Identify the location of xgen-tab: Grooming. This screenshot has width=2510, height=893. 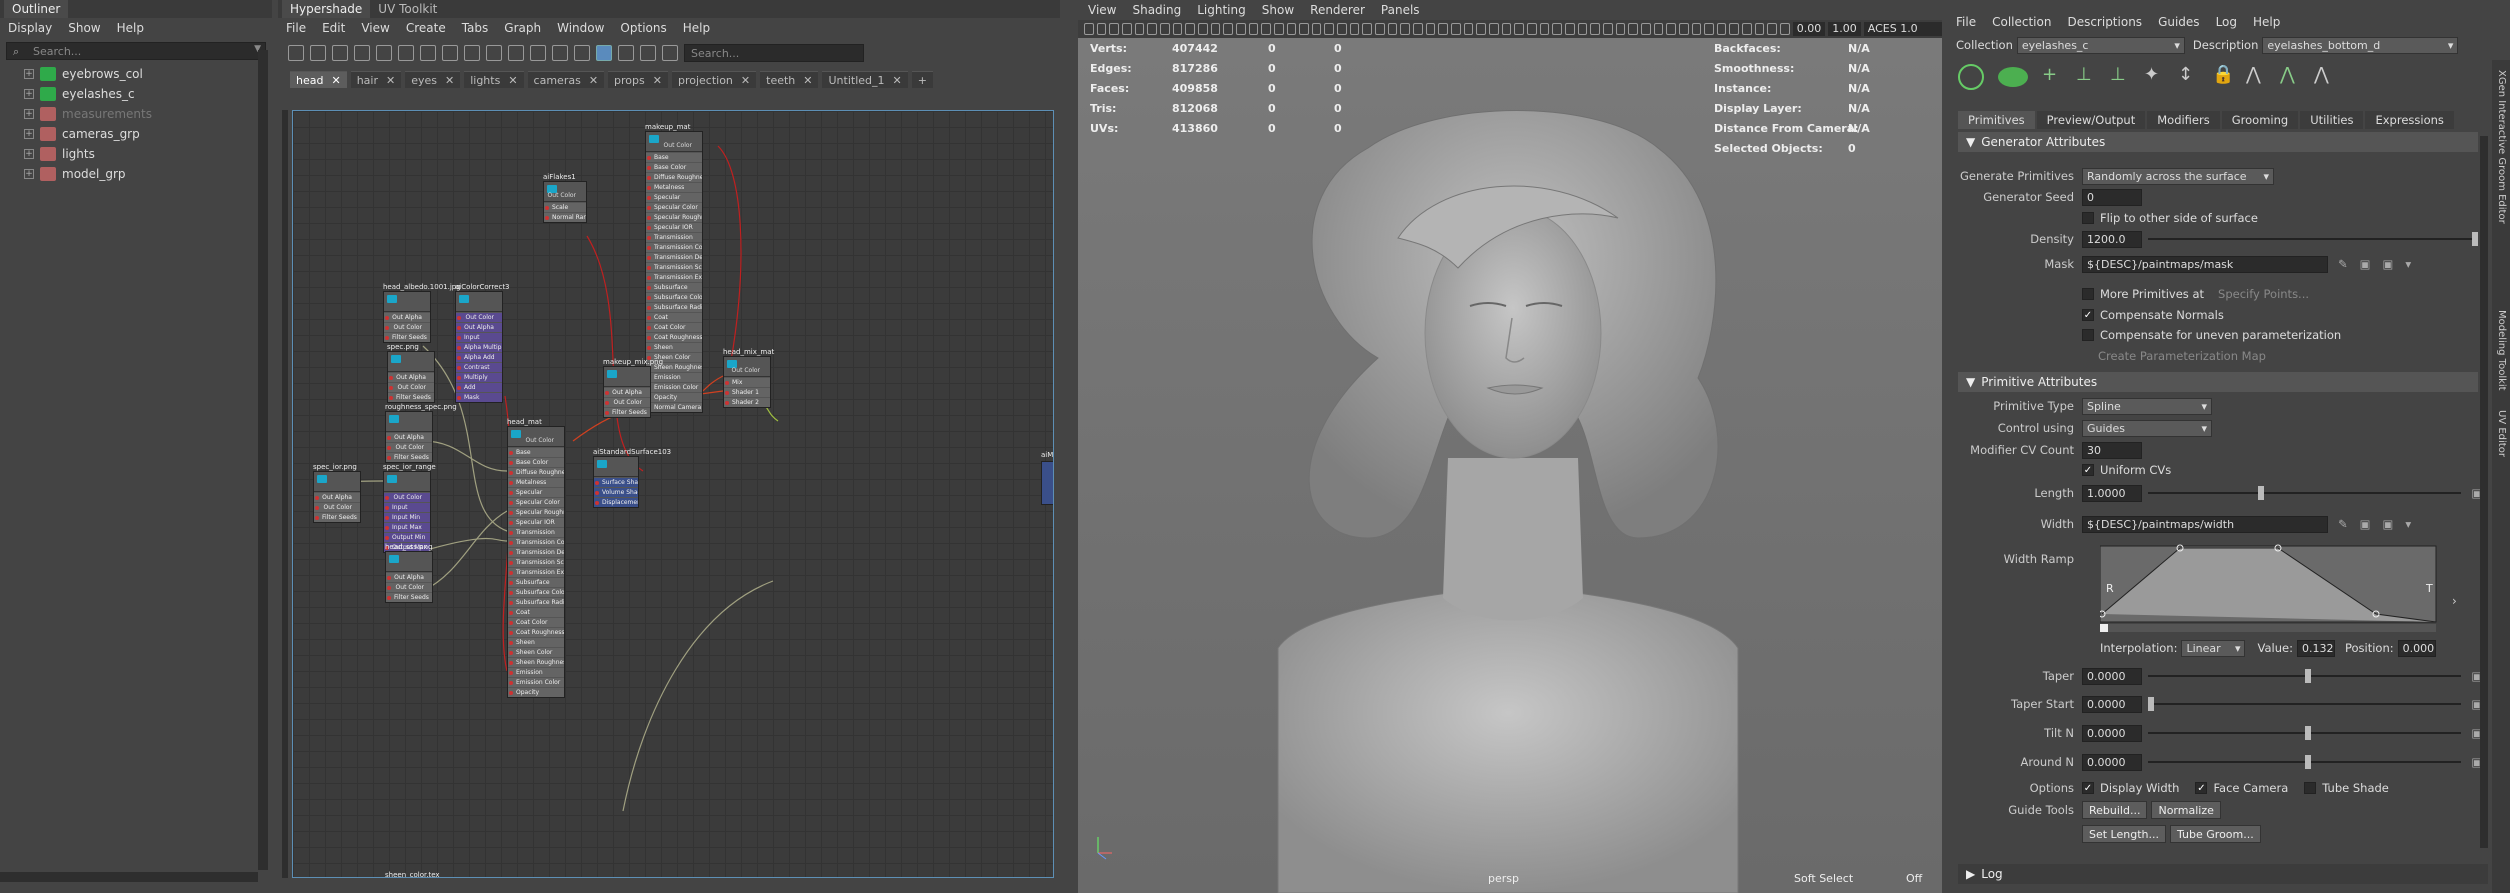
(2260, 120).